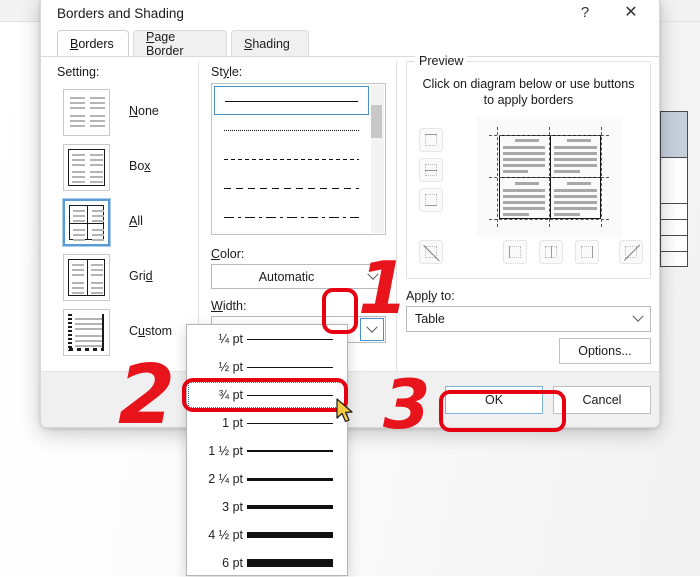  Describe the element at coordinates (291, 187) in the screenshot. I see `style-option-dashed-medium` at that location.